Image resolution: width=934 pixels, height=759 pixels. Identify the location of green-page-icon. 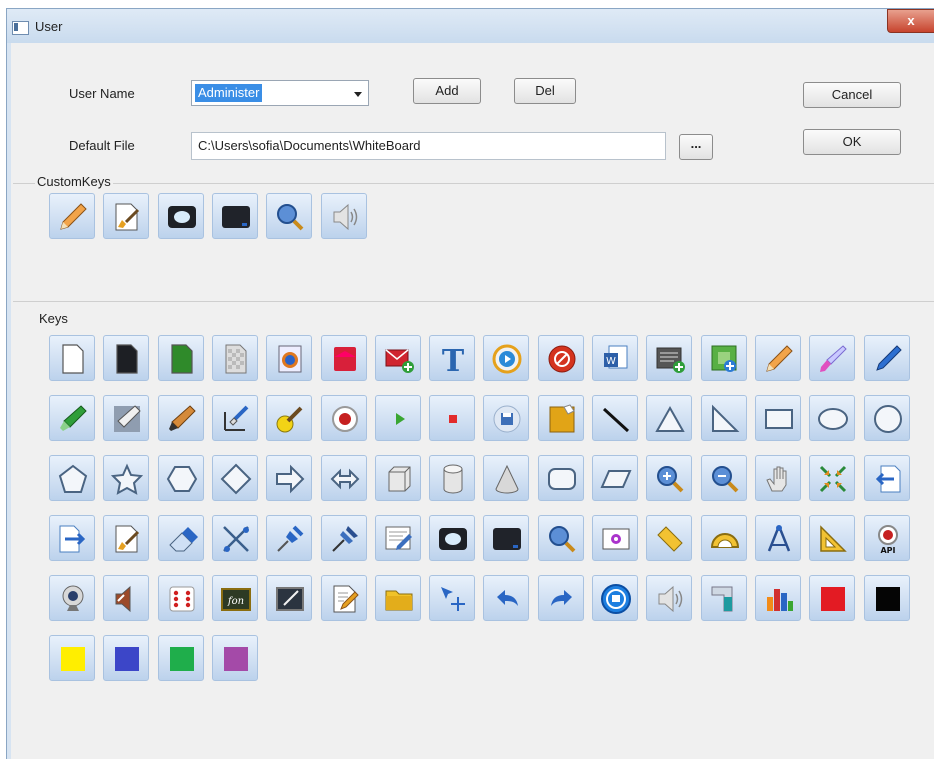
(180, 358).